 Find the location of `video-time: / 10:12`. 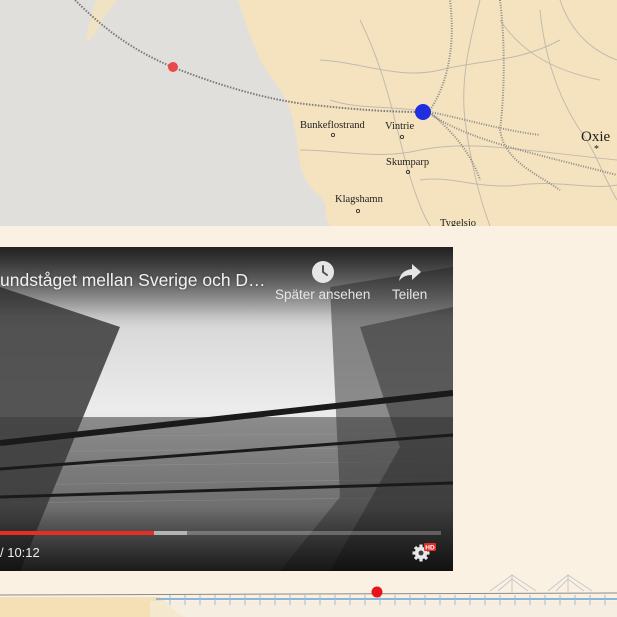

video-time: / 10:12 is located at coordinates (20, 552).